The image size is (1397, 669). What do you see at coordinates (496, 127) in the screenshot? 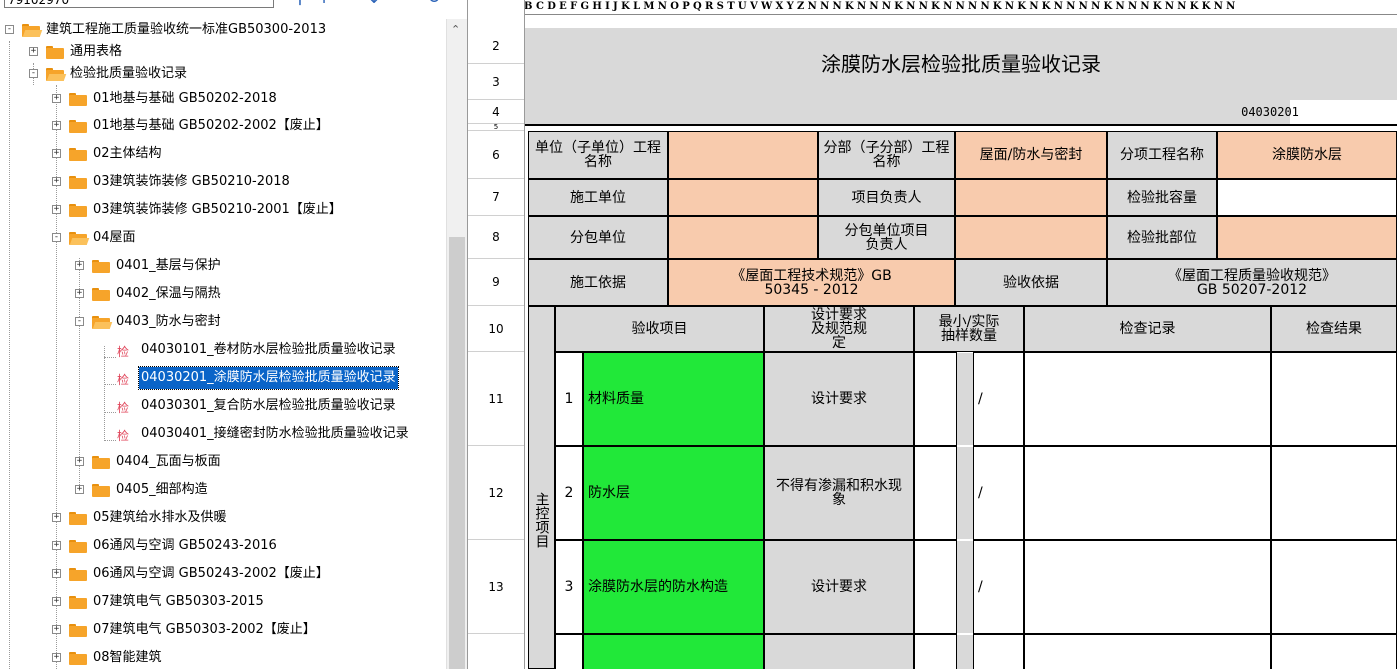
I see `row-header: 5` at bounding box center [496, 127].